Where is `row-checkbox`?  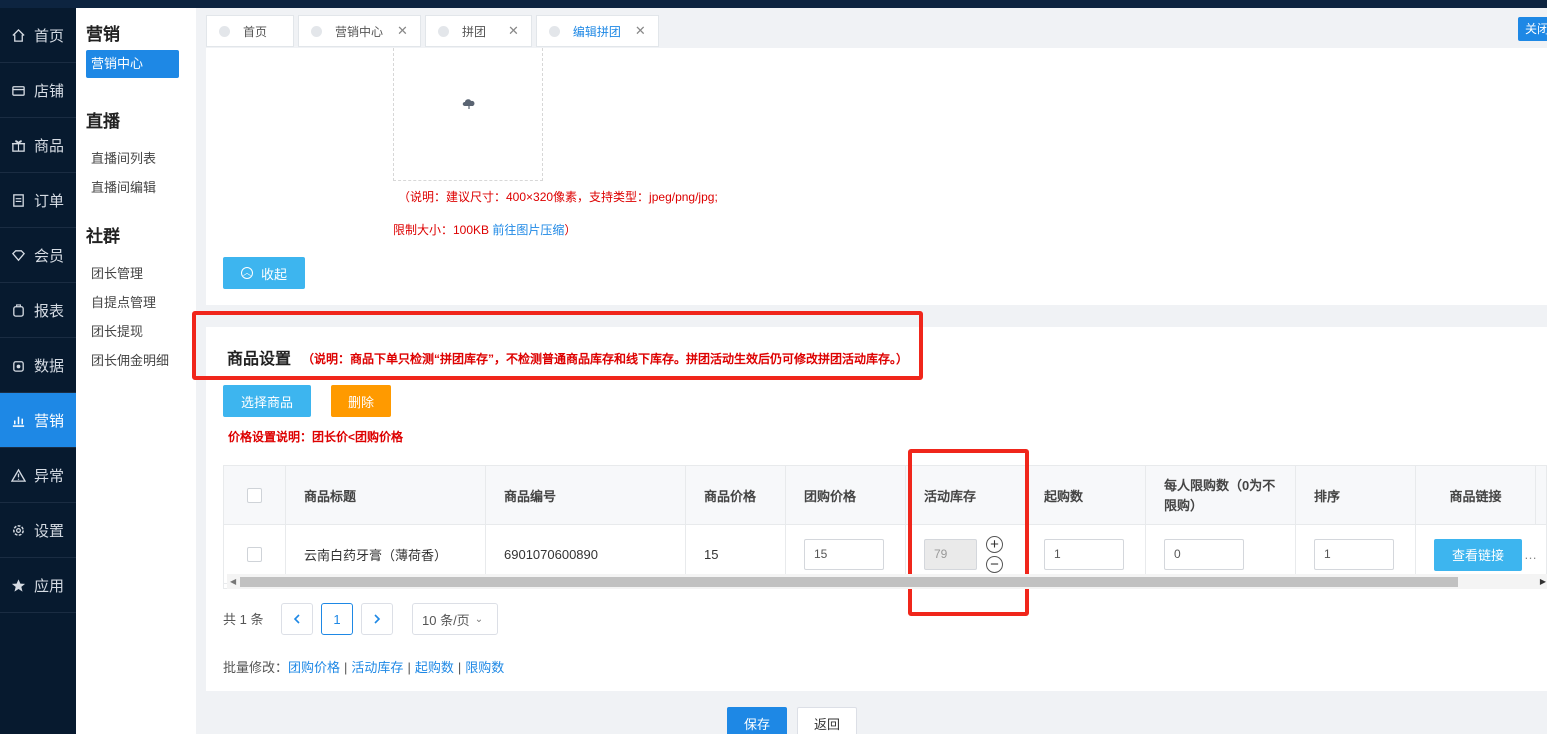
row-checkbox is located at coordinates (254, 554).